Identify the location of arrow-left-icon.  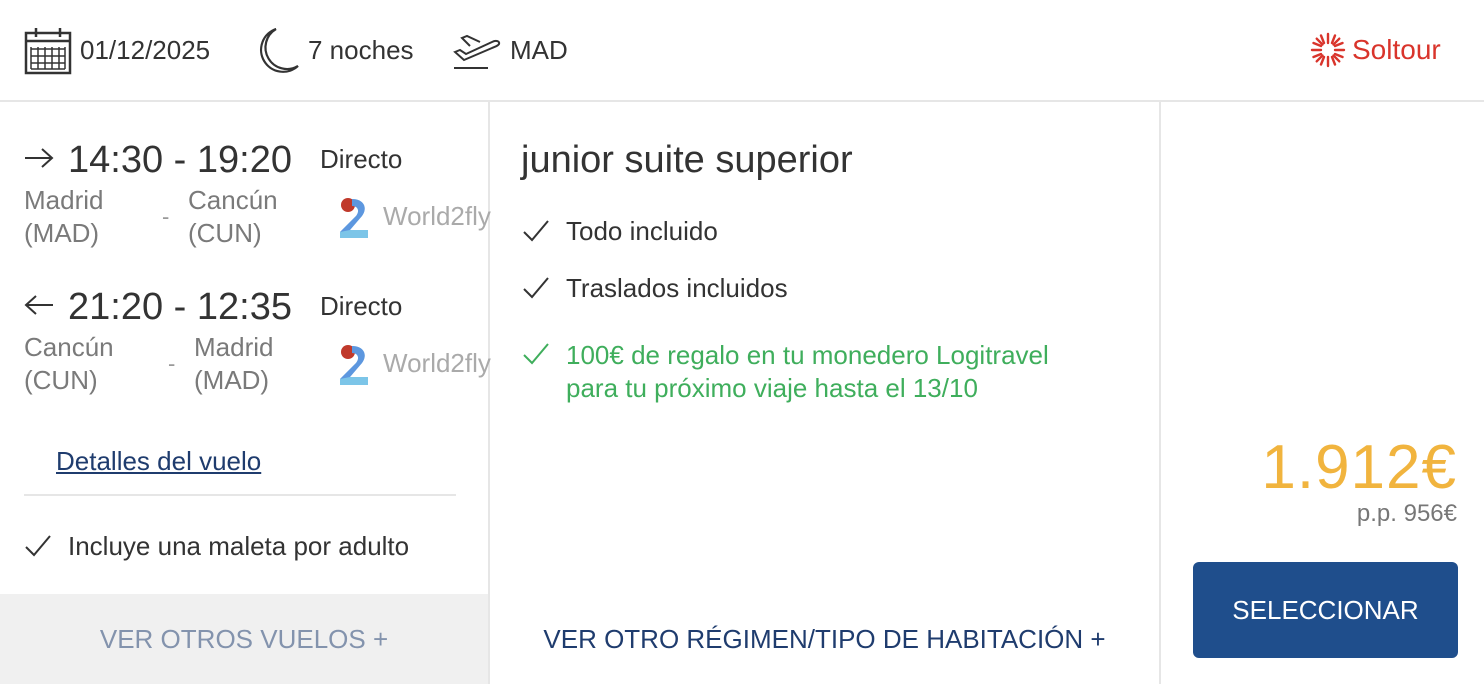
(39, 307).